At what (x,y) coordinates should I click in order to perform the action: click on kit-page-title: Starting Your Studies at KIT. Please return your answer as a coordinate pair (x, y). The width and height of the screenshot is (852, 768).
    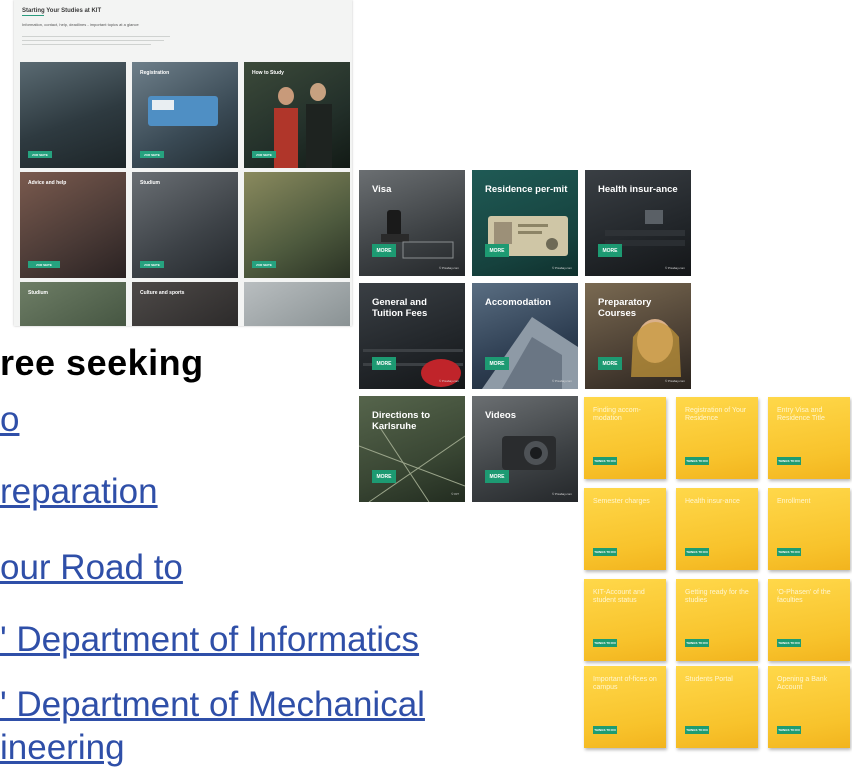
    Looking at the image, I should click on (62, 11).